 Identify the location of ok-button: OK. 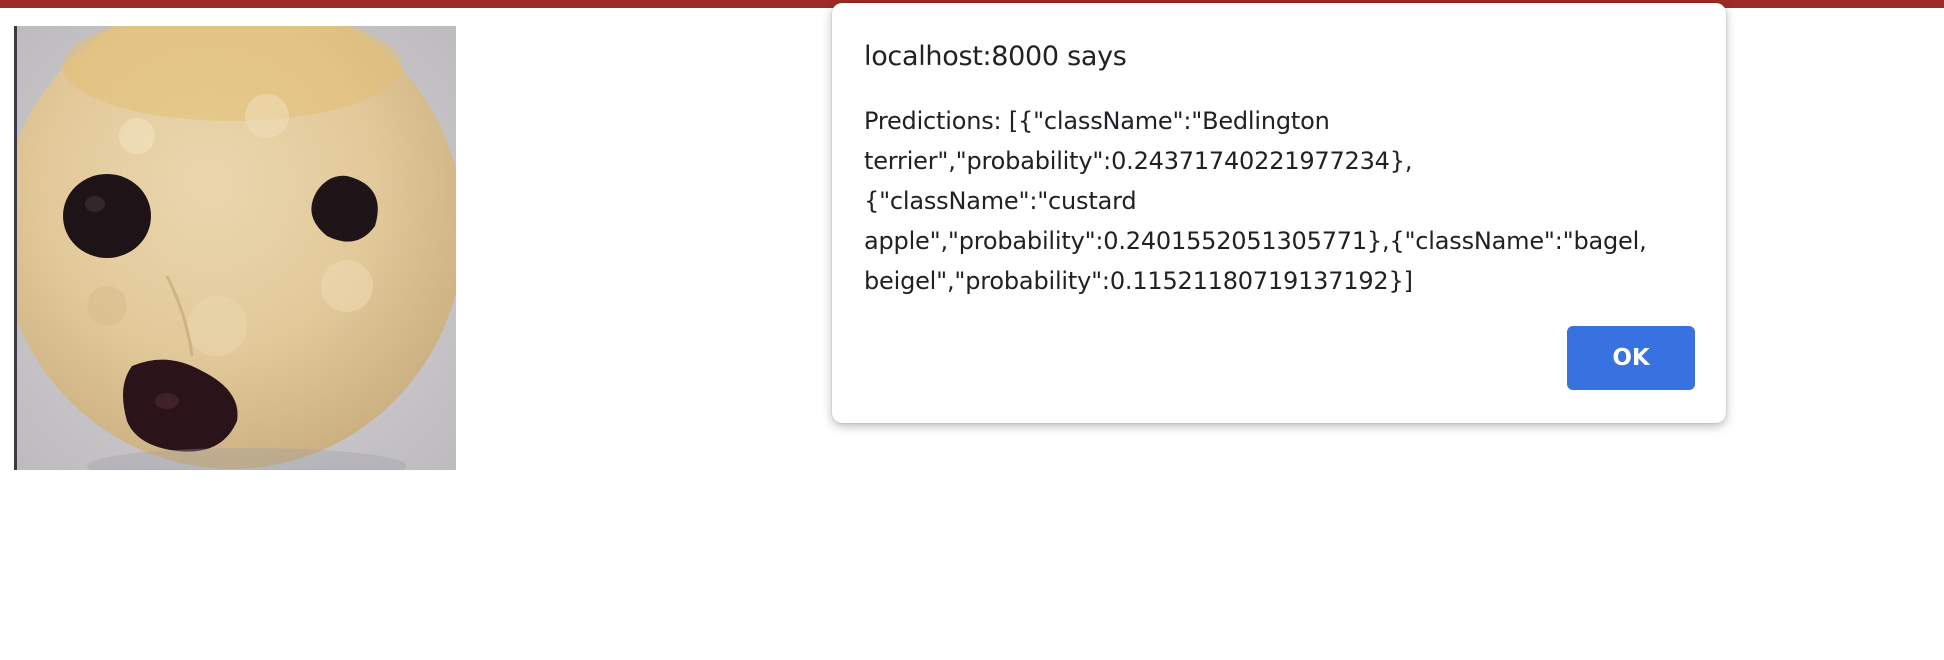
(1631, 358).